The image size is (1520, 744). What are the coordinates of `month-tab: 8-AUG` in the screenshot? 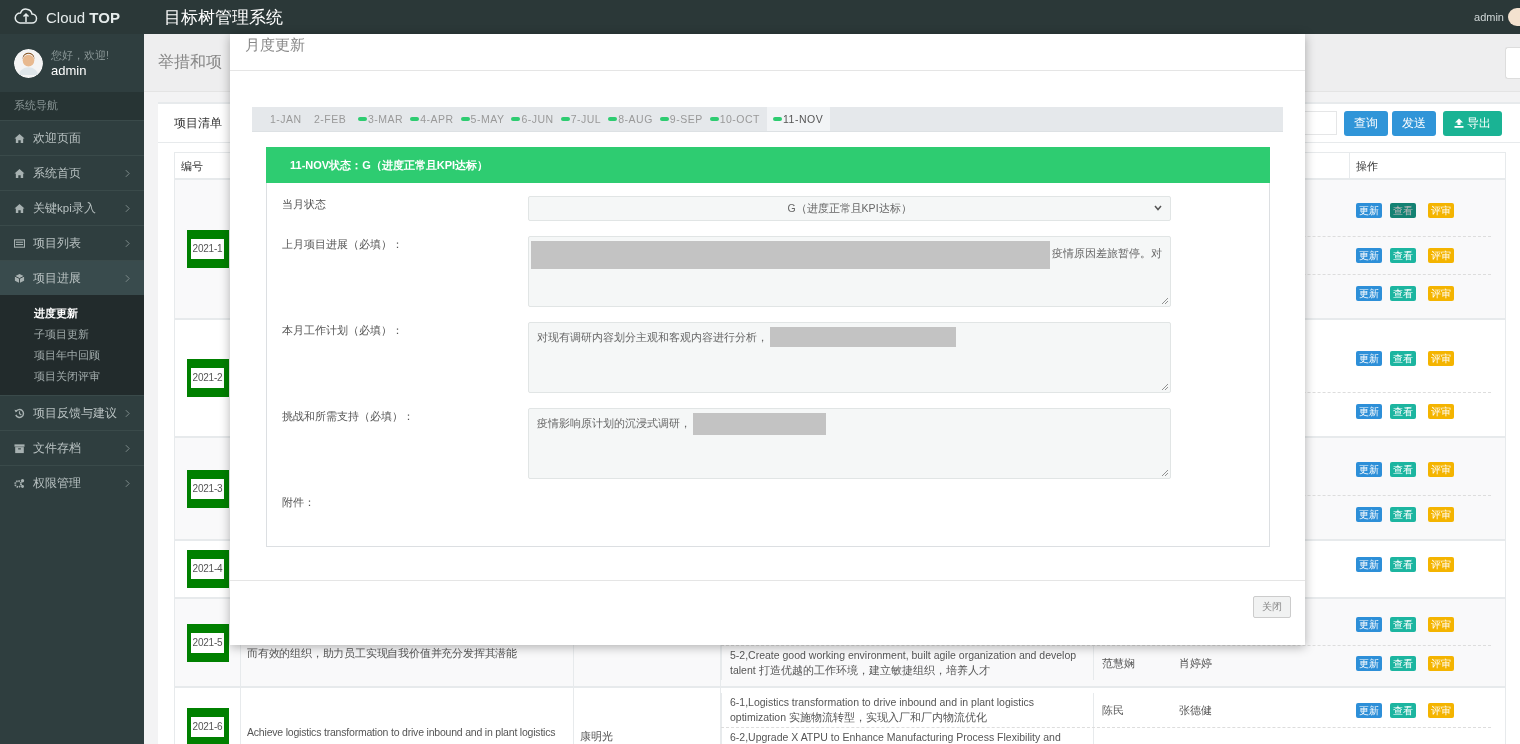 It's located at (634, 119).